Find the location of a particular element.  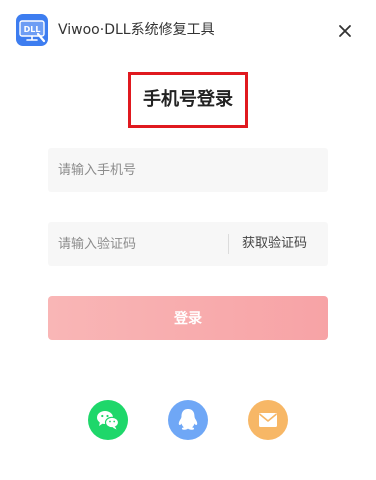

verification-code-field: 获取验证码 is located at coordinates (188, 244).